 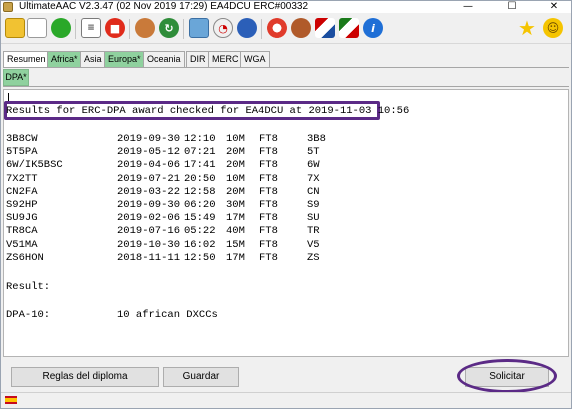 What do you see at coordinates (200, 139) in the screenshot?
I see `row-time: 12:10` at bounding box center [200, 139].